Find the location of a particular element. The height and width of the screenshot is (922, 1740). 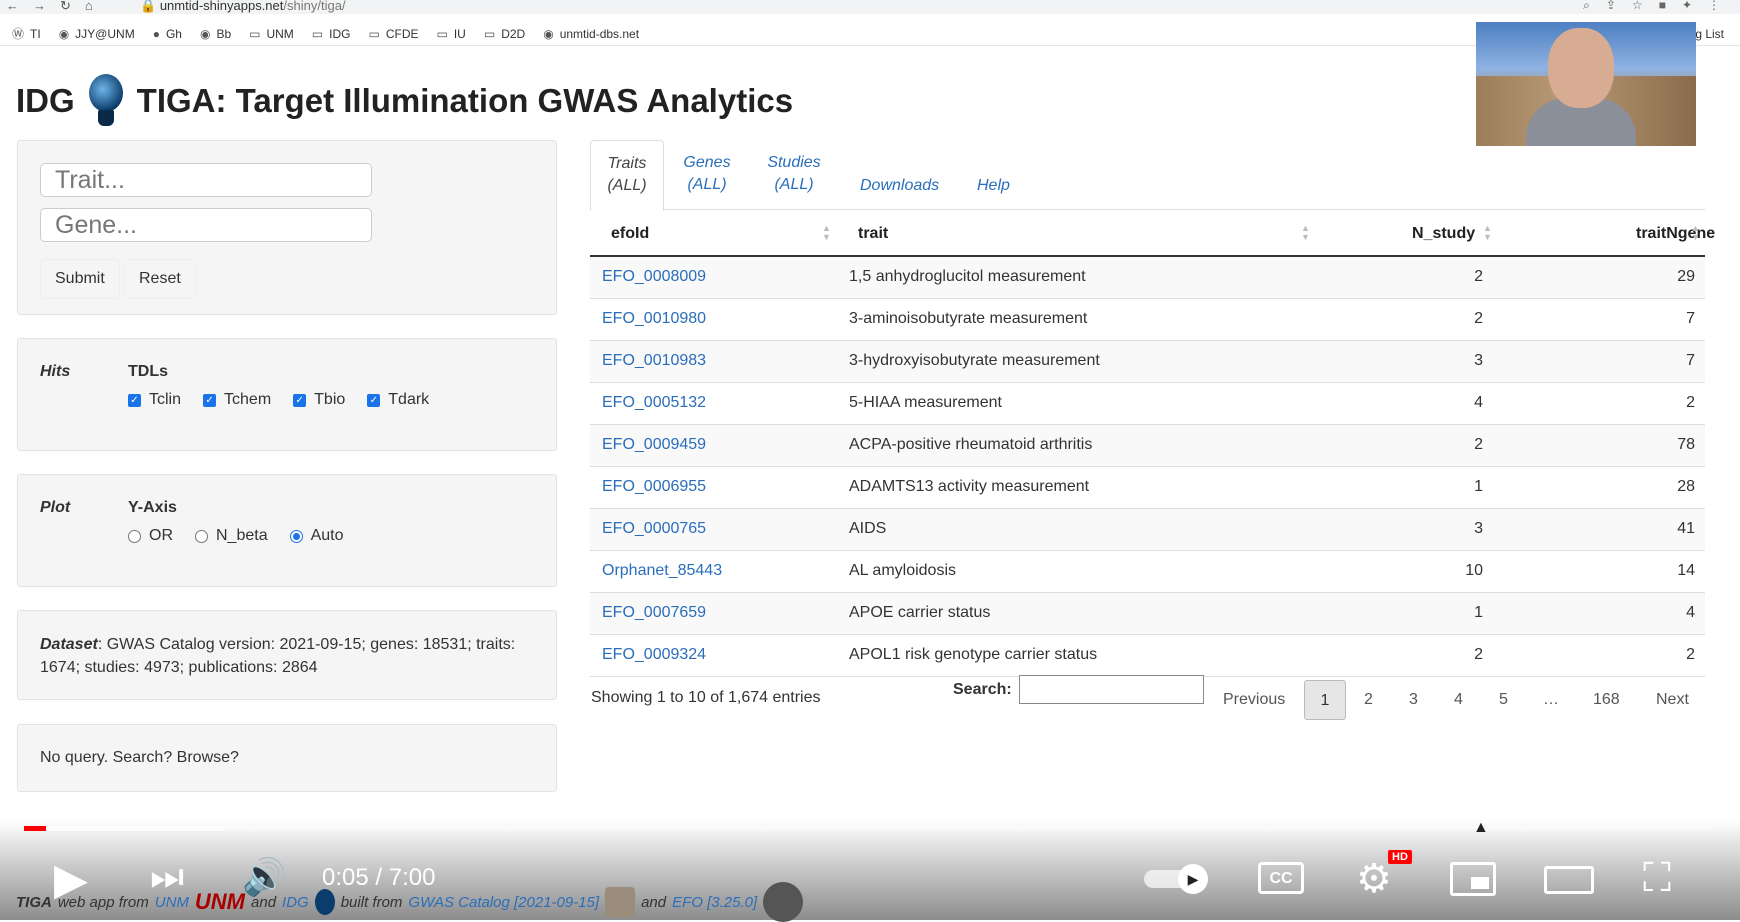

captions-icon: CC is located at coordinates (1281, 878).